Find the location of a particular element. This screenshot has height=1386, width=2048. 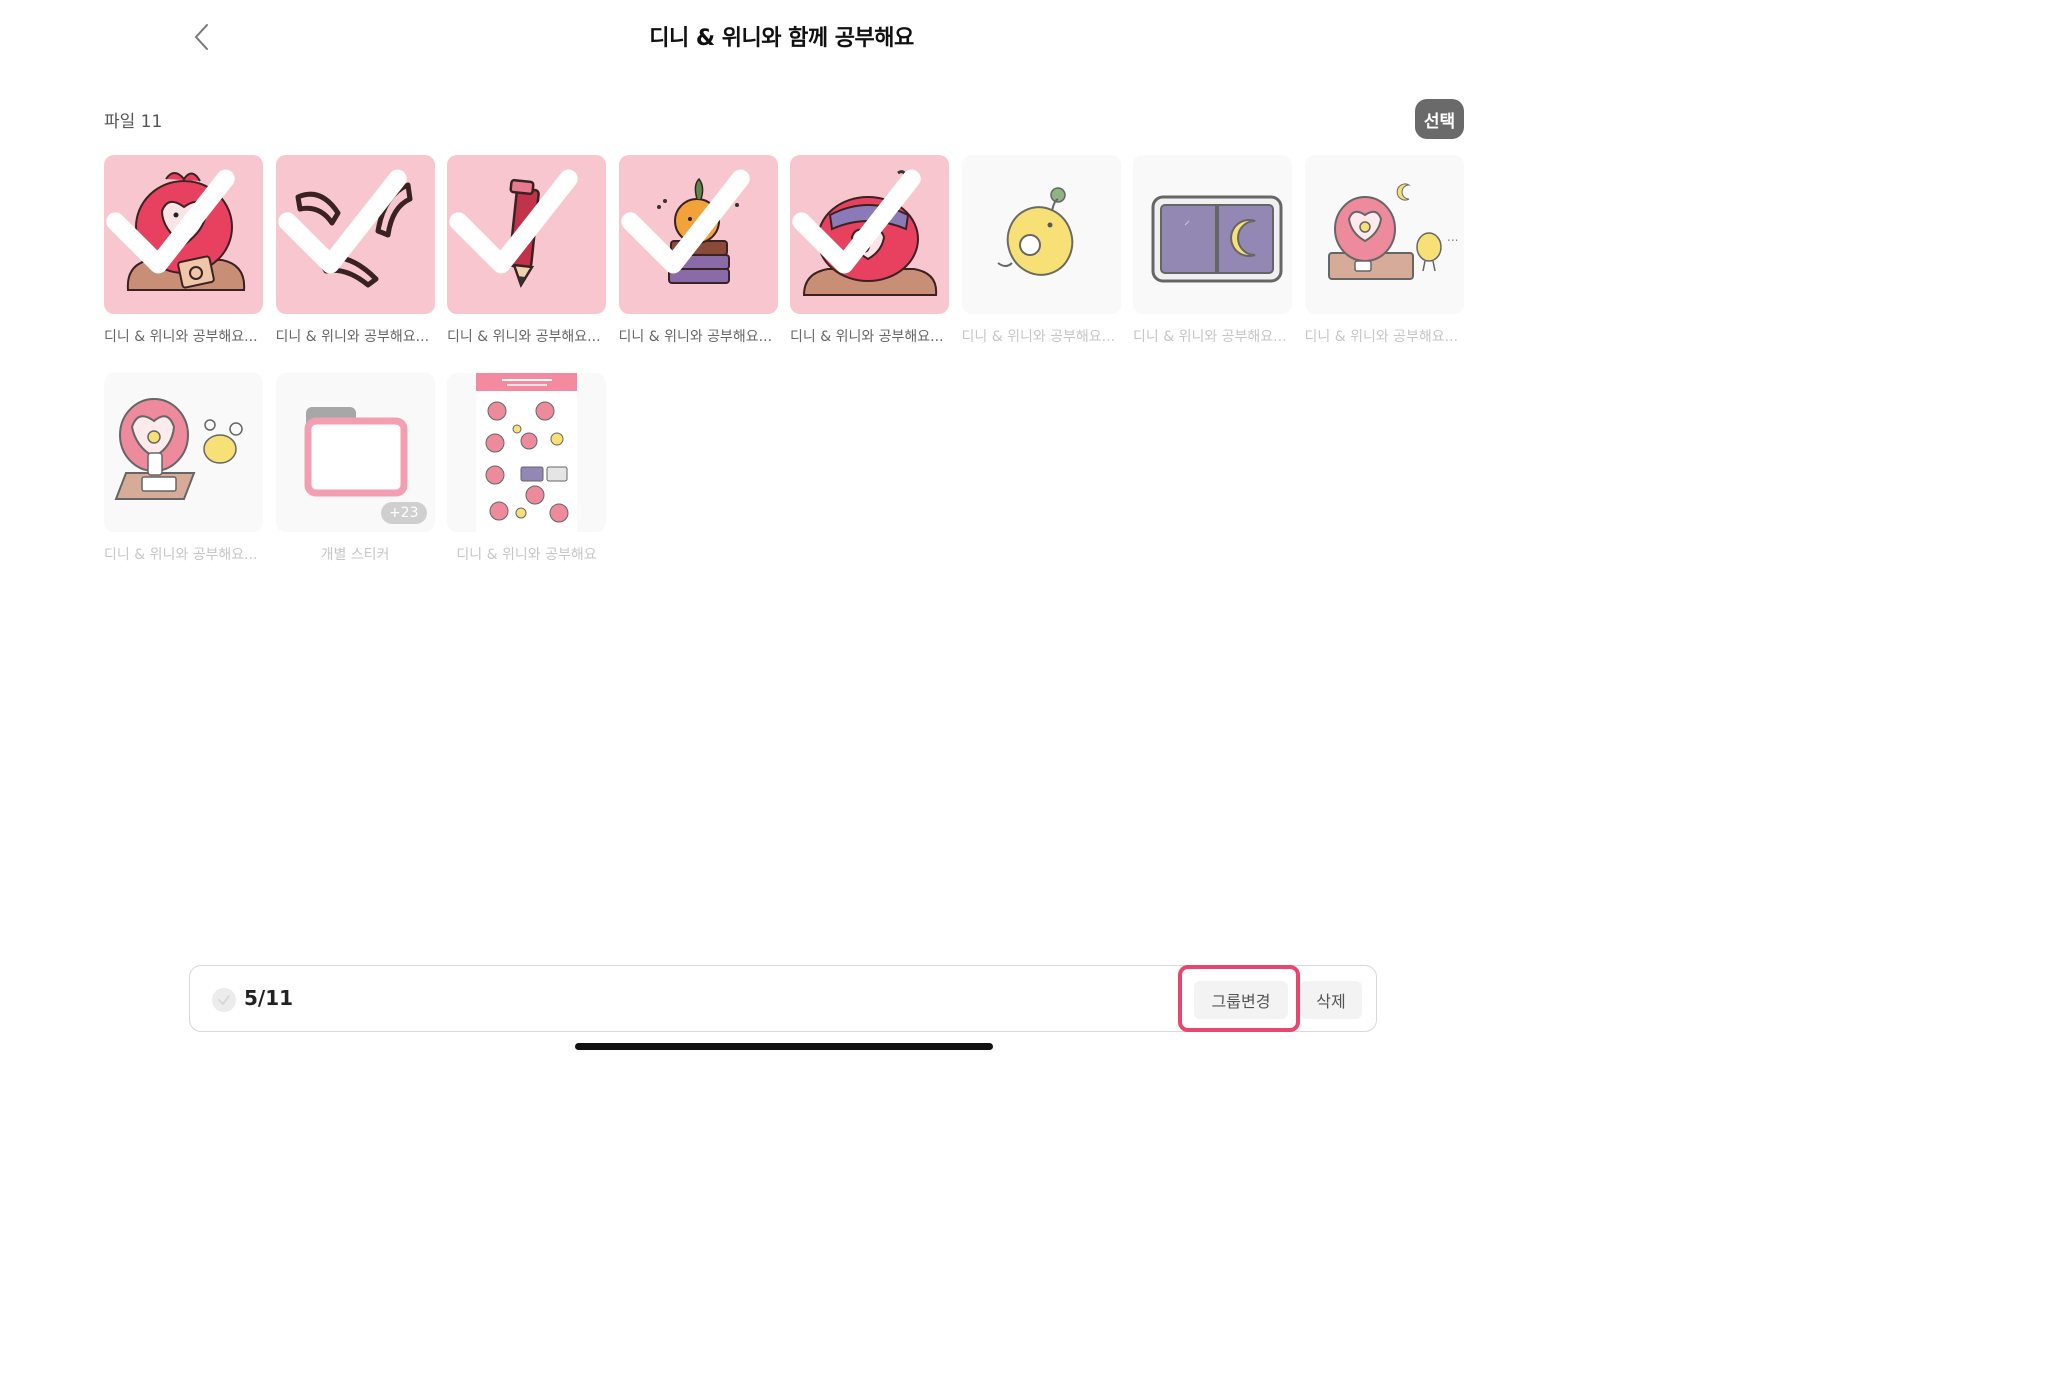

sticker-sheet-image is located at coordinates (526, 452).